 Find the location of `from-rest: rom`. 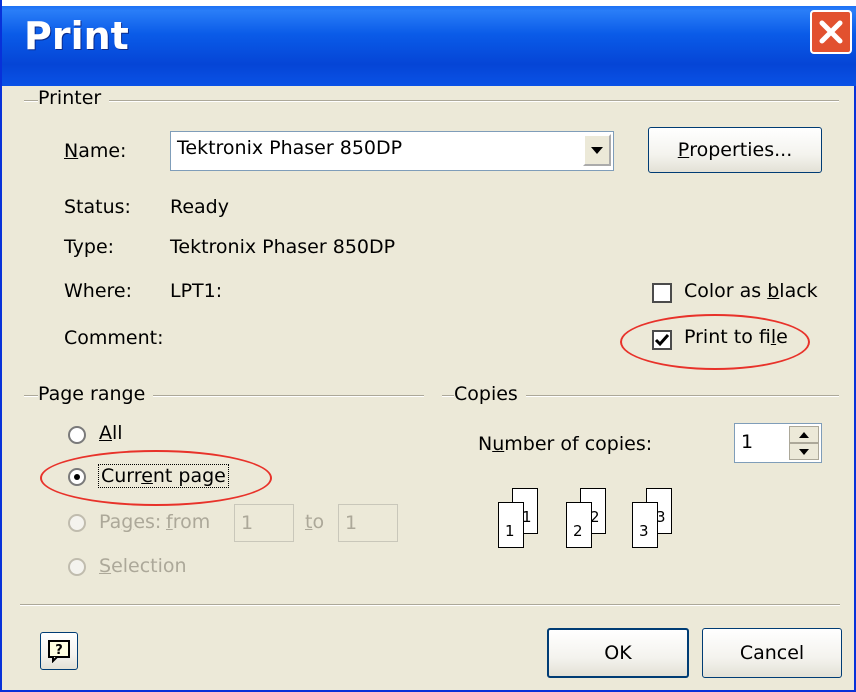

from-rest: rom is located at coordinates (191, 522).